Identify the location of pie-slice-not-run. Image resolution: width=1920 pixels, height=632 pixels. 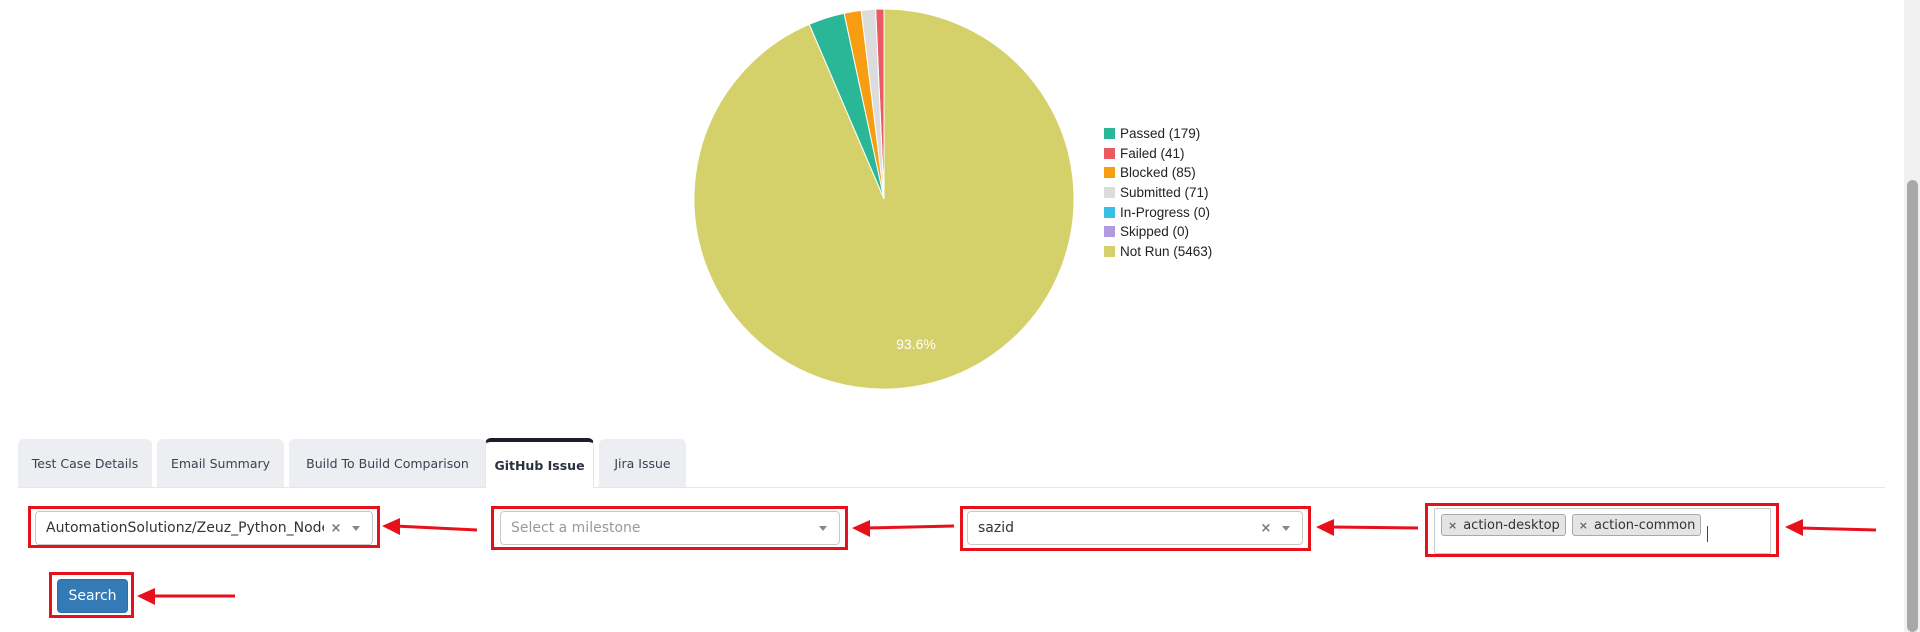
(884, 199).